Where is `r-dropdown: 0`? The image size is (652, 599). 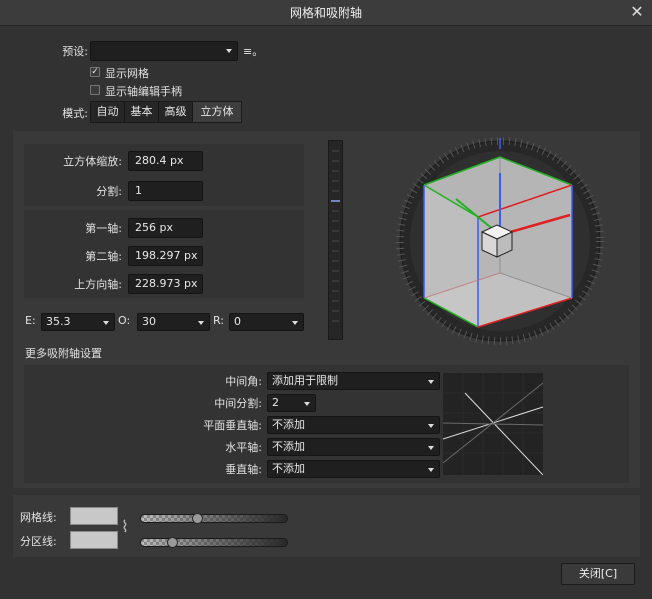
r-dropdown: 0 is located at coordinates (266, 322).